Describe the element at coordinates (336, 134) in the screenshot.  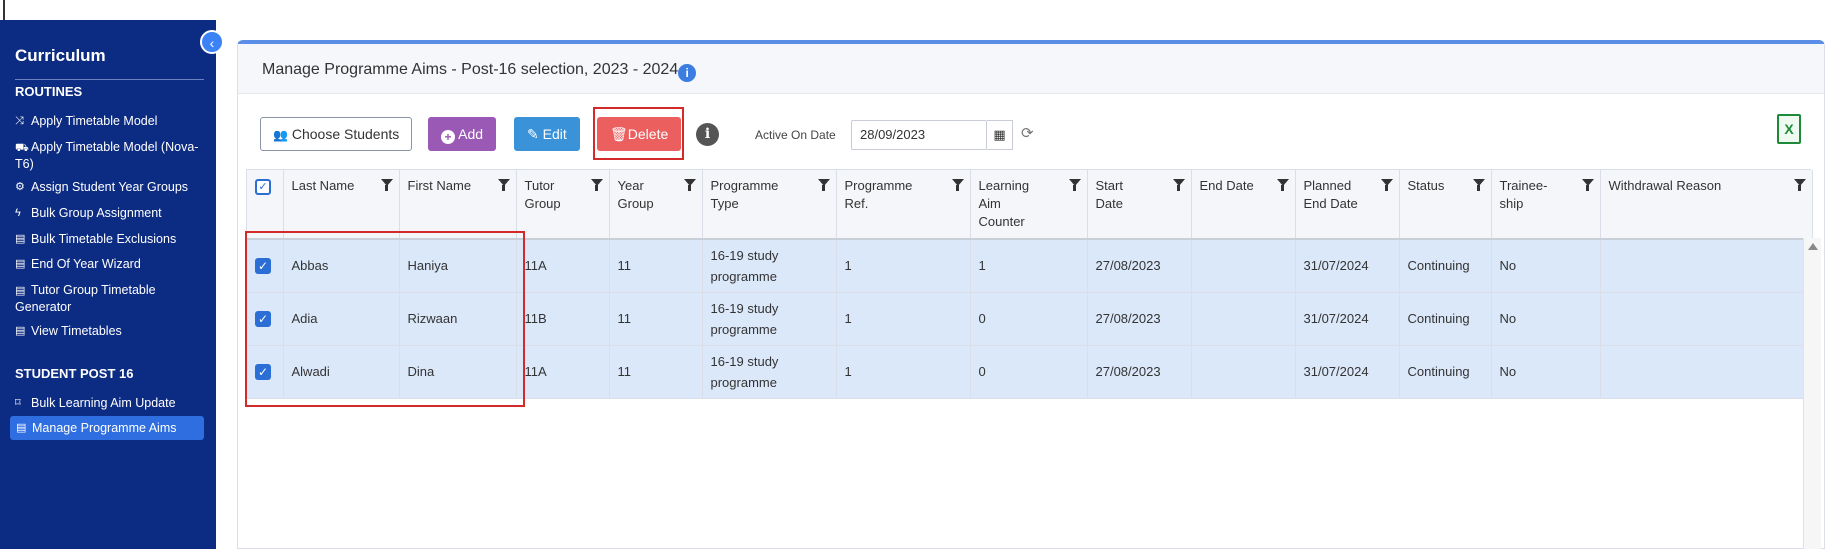
I see `choose-students-button: 👥 Choose Students` at that location.